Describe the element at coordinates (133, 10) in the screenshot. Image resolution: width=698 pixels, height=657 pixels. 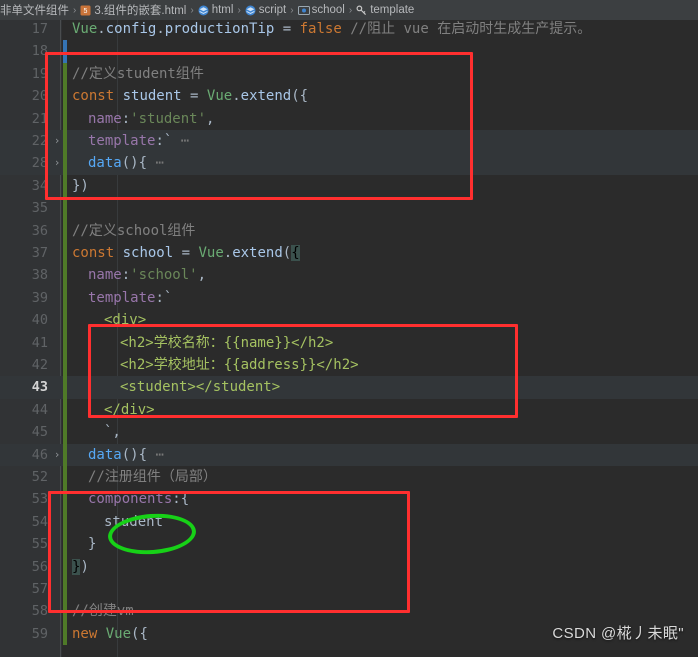
I see `breadcrumb-item-2: 5 3.组件的嵌套.html` at that location.